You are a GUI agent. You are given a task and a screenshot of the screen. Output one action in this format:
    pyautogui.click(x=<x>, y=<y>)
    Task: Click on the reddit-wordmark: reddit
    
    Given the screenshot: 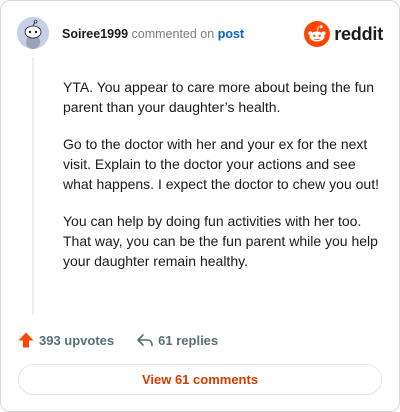 What is the action you would take?
    pyautogui.click(x=358, y=34)
    